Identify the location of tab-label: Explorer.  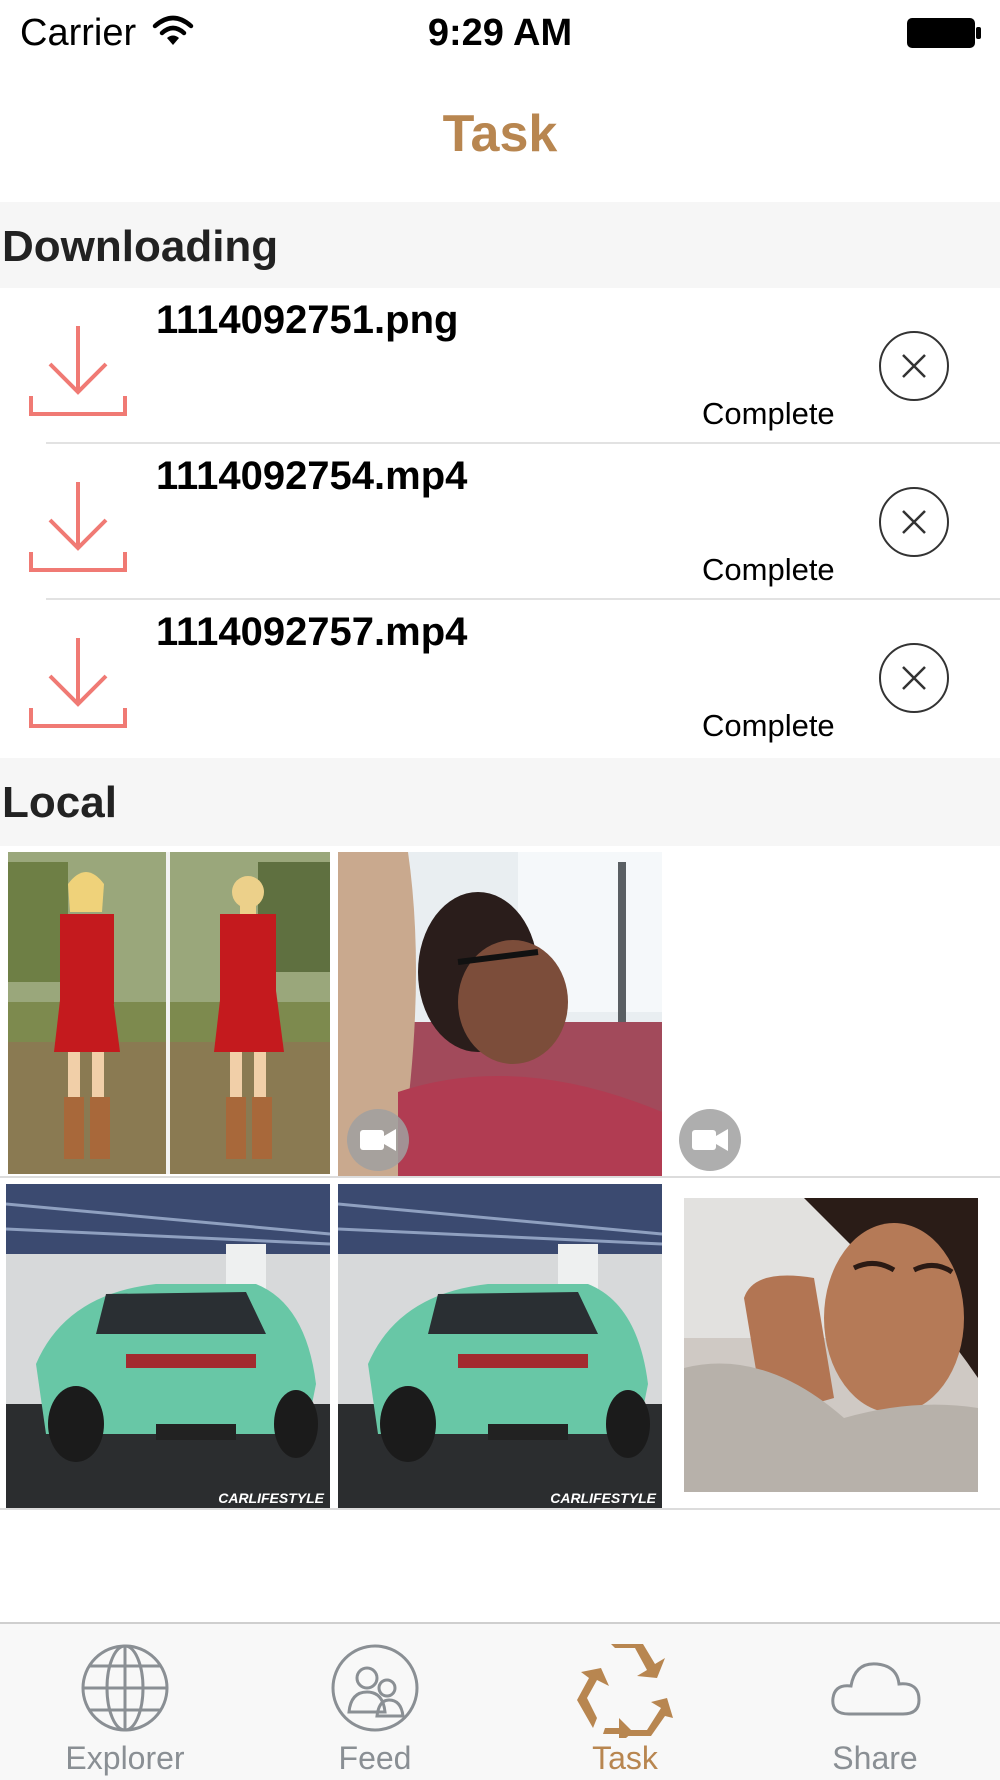
(125, 1758).